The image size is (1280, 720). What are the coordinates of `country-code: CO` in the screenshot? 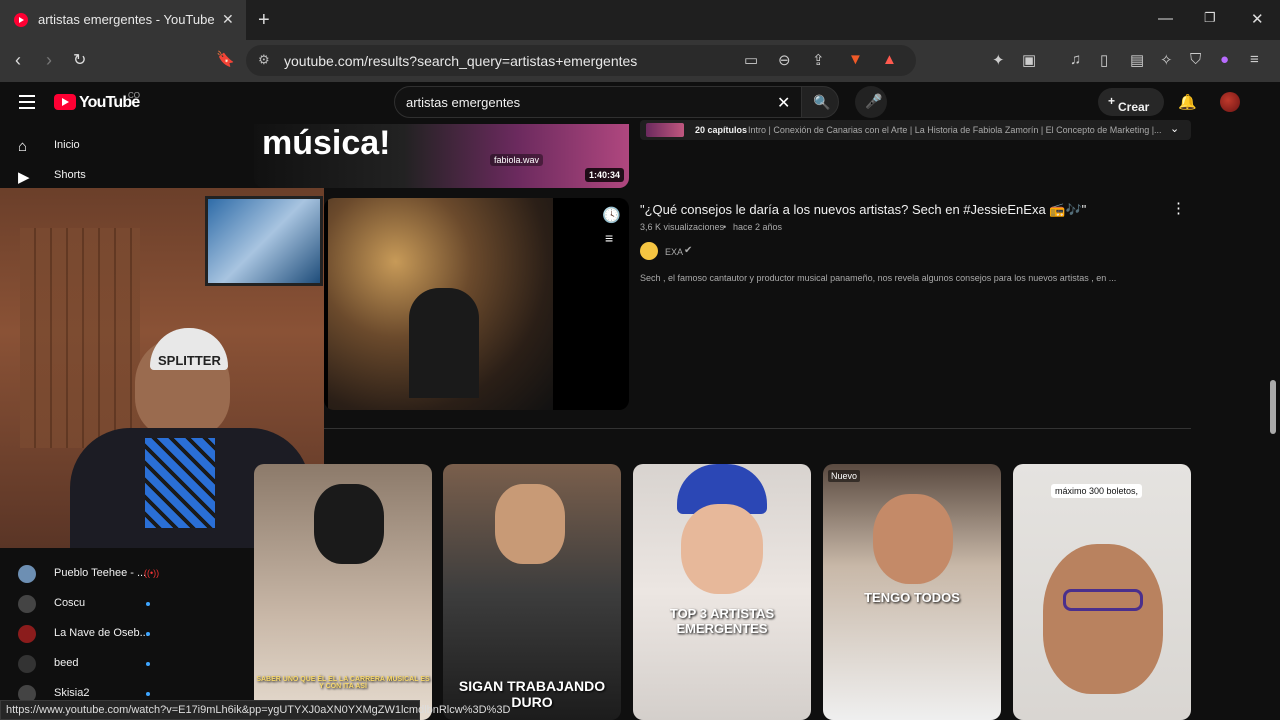 It's located at (134, 95).